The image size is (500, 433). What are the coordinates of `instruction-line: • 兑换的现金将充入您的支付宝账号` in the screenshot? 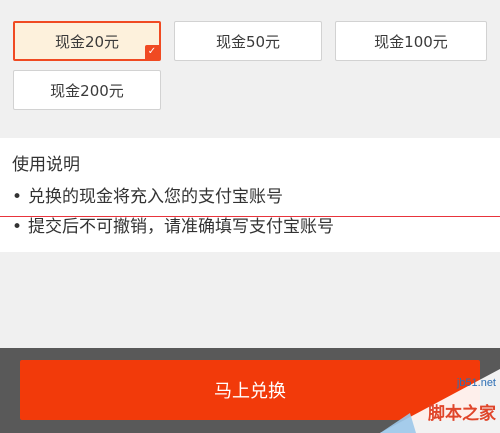 It's located at (147, 194).